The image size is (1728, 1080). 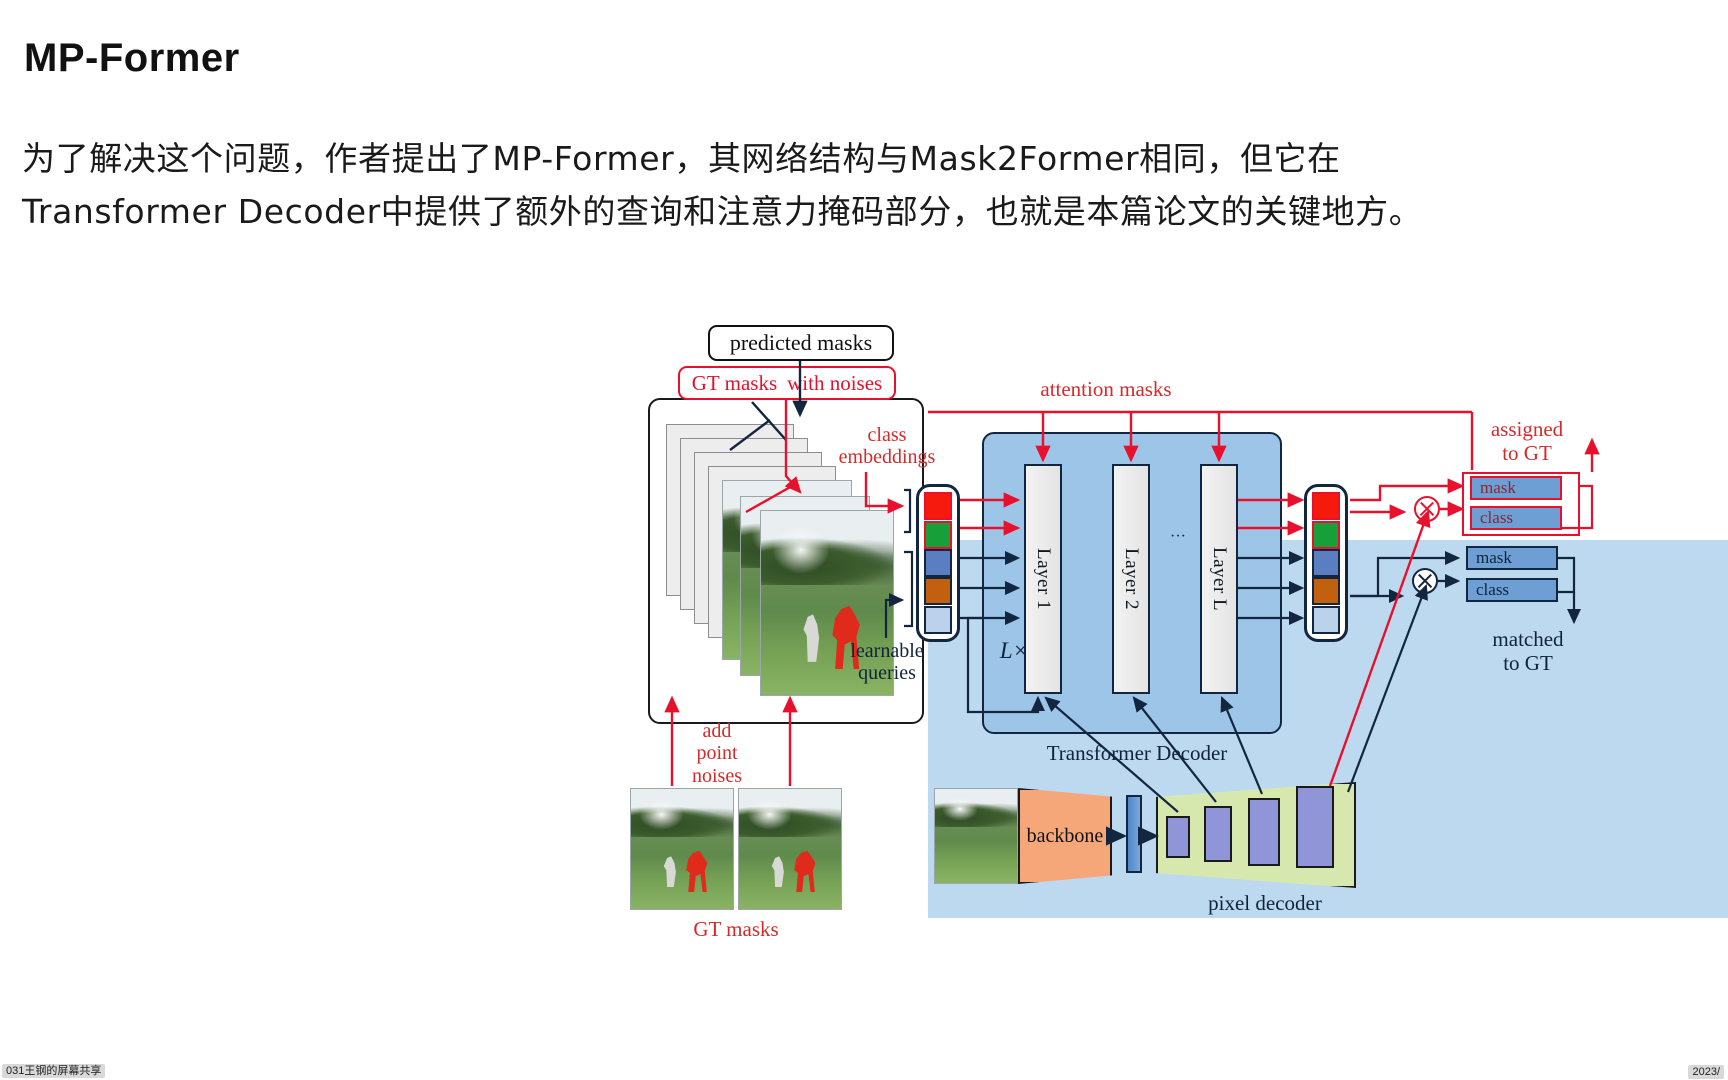 I want to click on screen-share-label: 031王钢的屏幕共享, so click(x=54, y=1071).